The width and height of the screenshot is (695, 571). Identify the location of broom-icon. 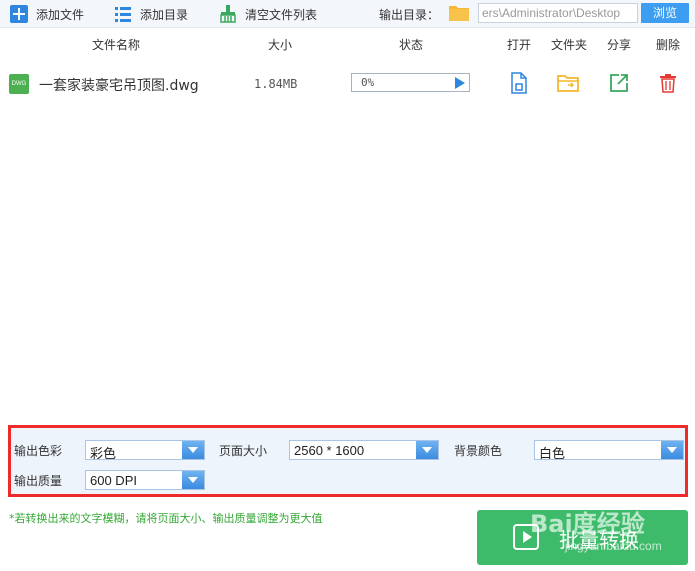
(228, 14).